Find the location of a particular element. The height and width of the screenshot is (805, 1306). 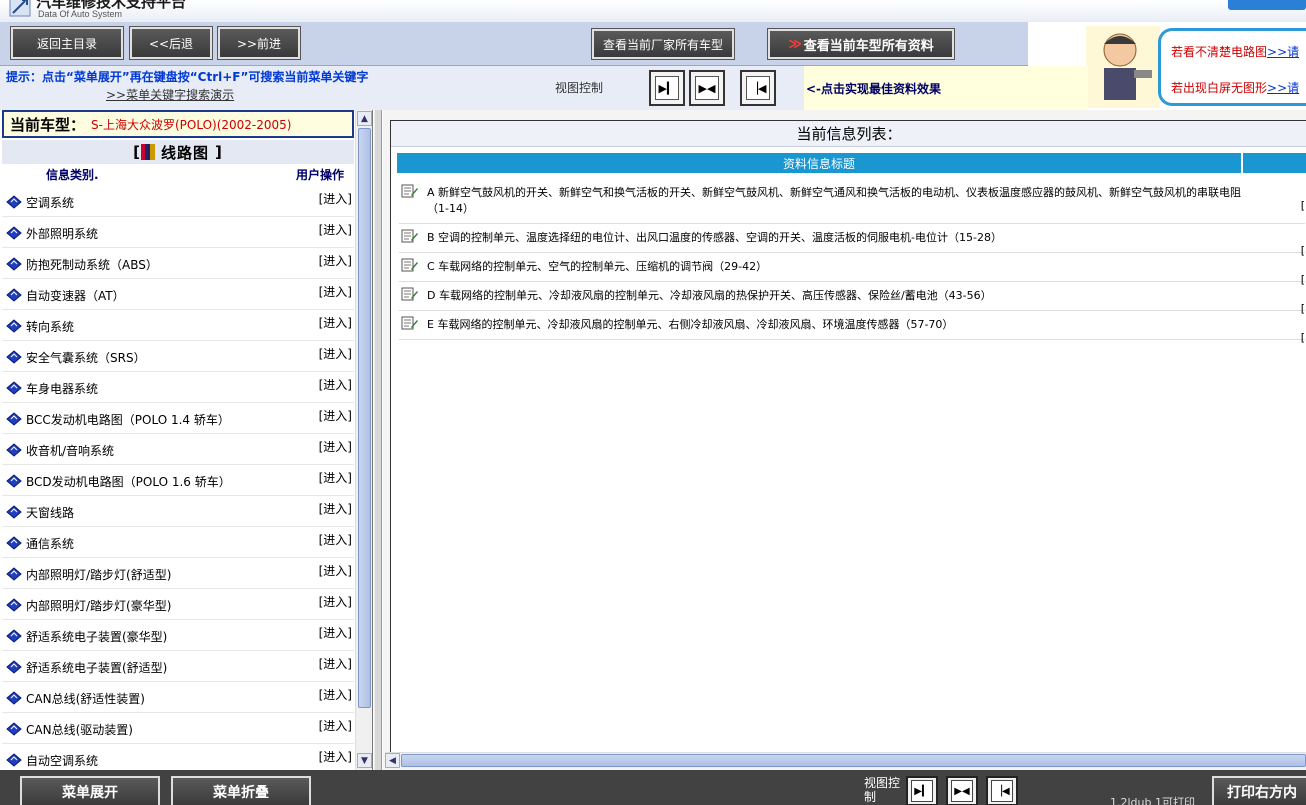

list-item: CAN总线(驱动装置) [进入] is located at coordinates (178, 728).